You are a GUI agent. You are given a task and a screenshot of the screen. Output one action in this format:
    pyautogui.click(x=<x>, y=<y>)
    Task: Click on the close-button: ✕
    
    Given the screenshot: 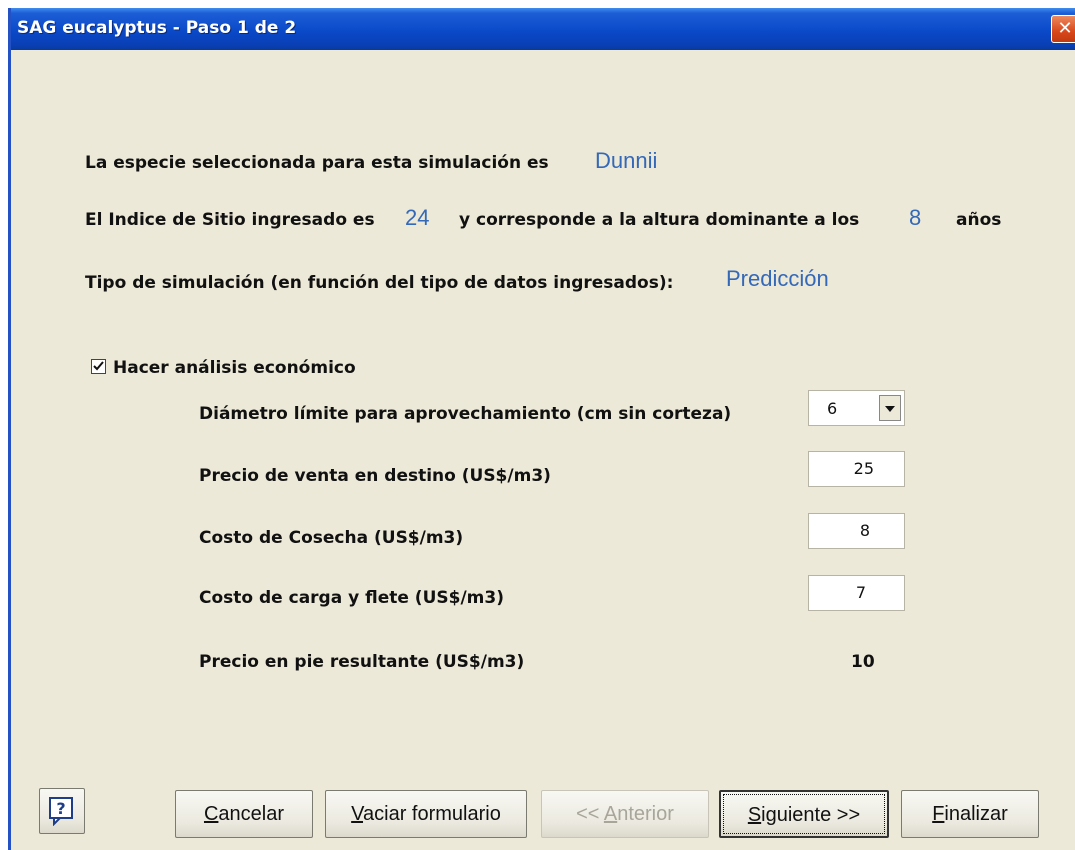 What is the action you would take?
    pyautogui.click(x=1063, y=29)
    